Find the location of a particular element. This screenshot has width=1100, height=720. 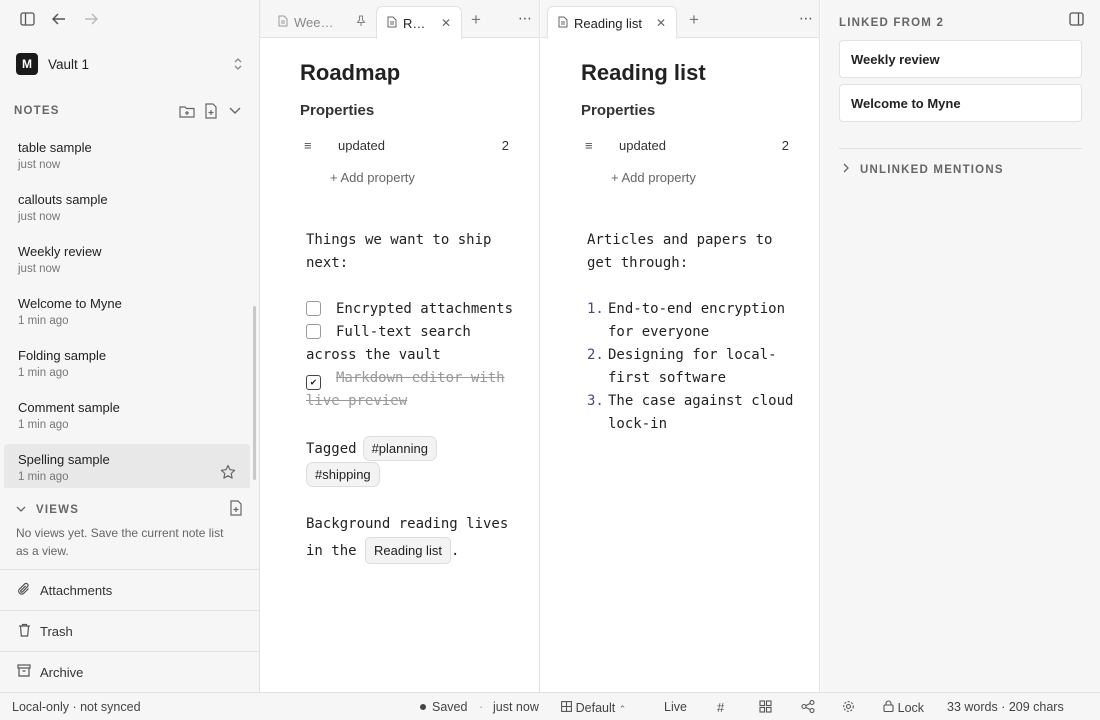

settings-gear-icon is located at coordinates (848, 708).